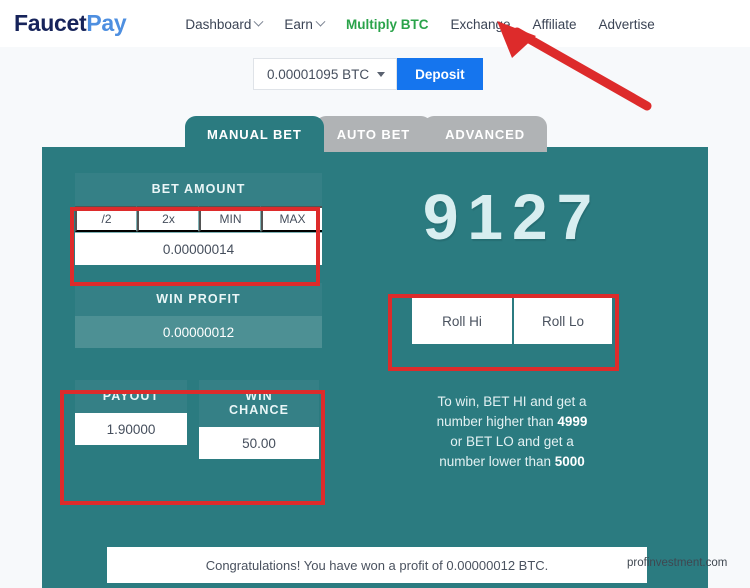  What do you see at coordinates (198, 248) in the screenshot?
I see `bet-amount-input: 0.00000014` at bounding box center [198, 248].